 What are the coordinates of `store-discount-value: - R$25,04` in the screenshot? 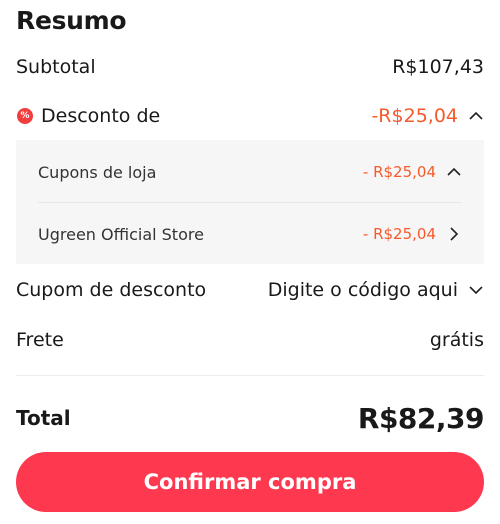 It's located at (399, 234).